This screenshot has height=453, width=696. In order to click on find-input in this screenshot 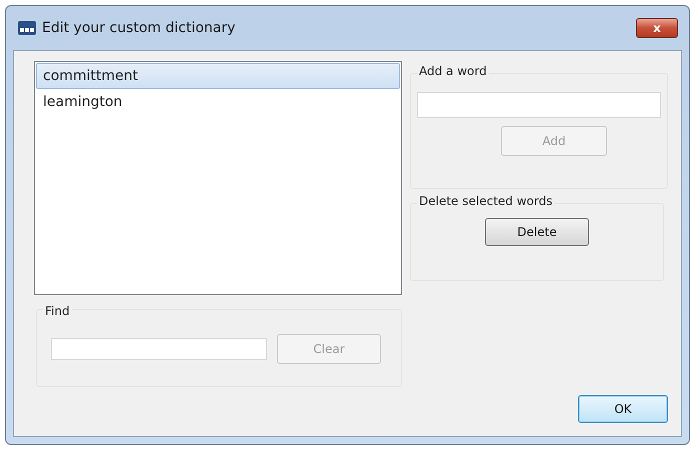, I will do `click(159, 349)`.